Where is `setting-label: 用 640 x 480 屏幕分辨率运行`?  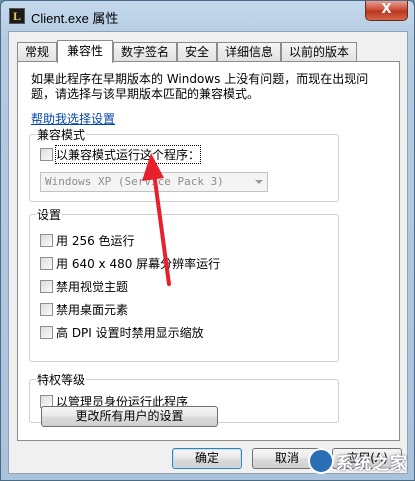 setting-label: 用 640 x 480 屏幕分辨率运行 is located at coordinates (138, 263).